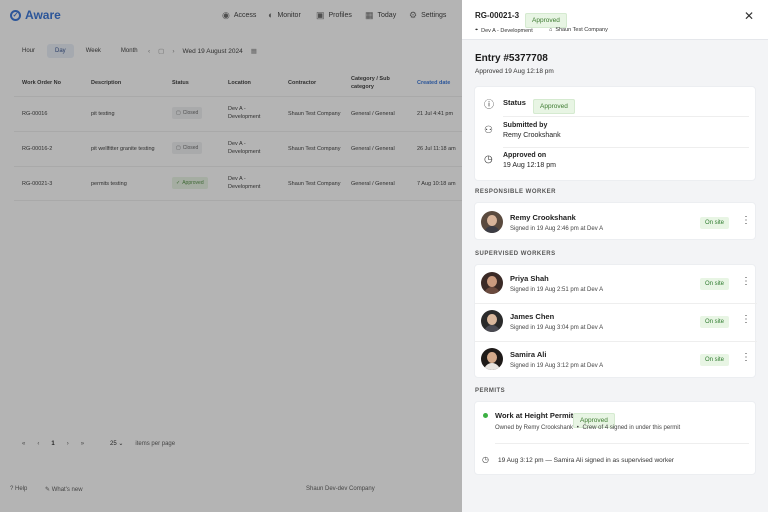 This screenshot has height=512, width=768. What do you see at coordinates (490, 391) in the screenshot?
I see `permits-heading: PERMITS` at bounding box center [490, 391].